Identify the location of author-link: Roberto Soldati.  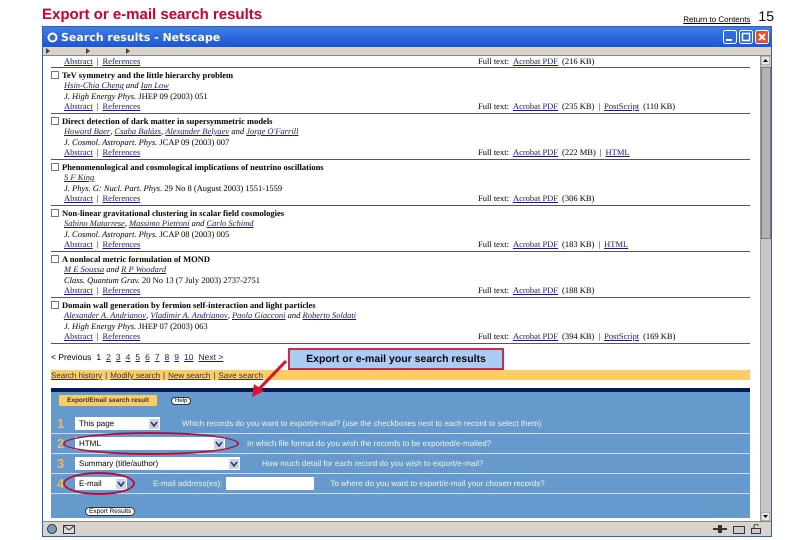
(329, 315).